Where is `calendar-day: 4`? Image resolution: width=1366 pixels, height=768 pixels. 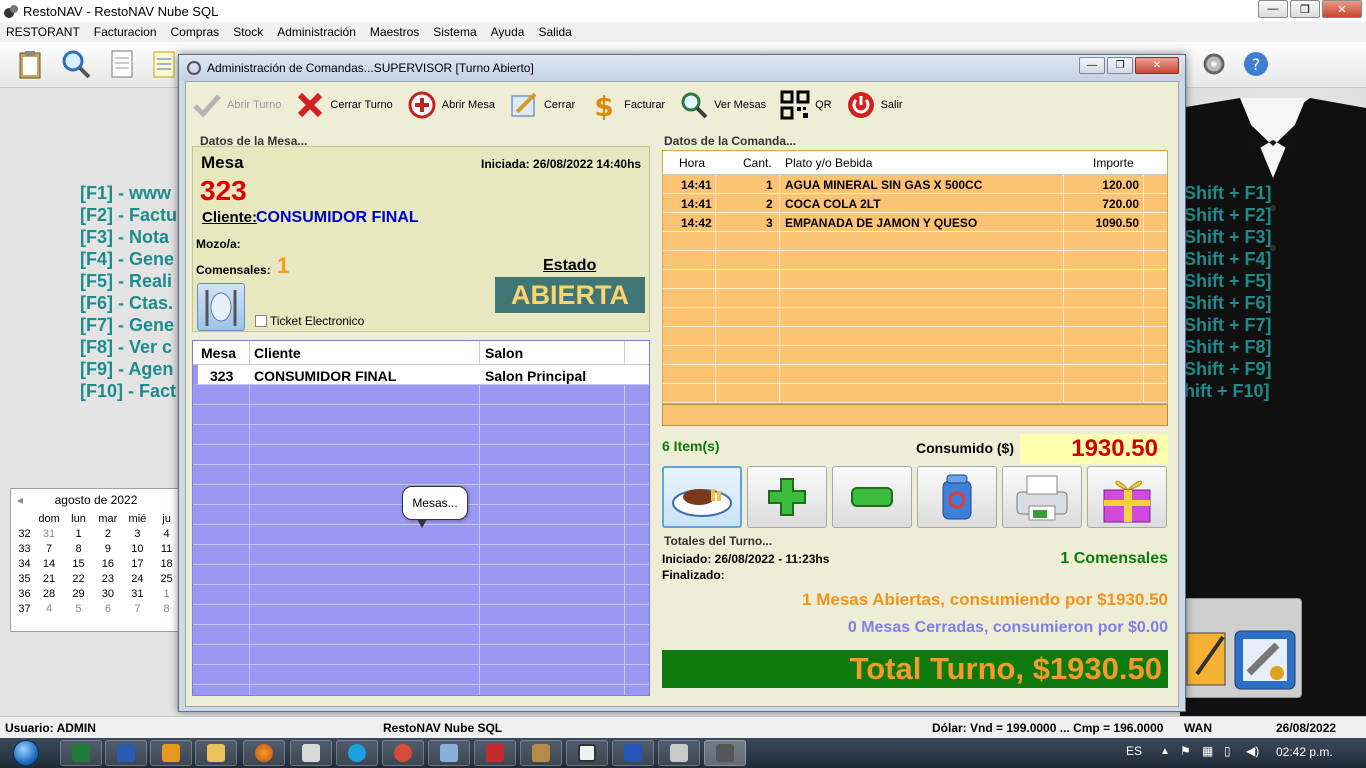
calendar-day: 4 is located at coordinates (49, 608).